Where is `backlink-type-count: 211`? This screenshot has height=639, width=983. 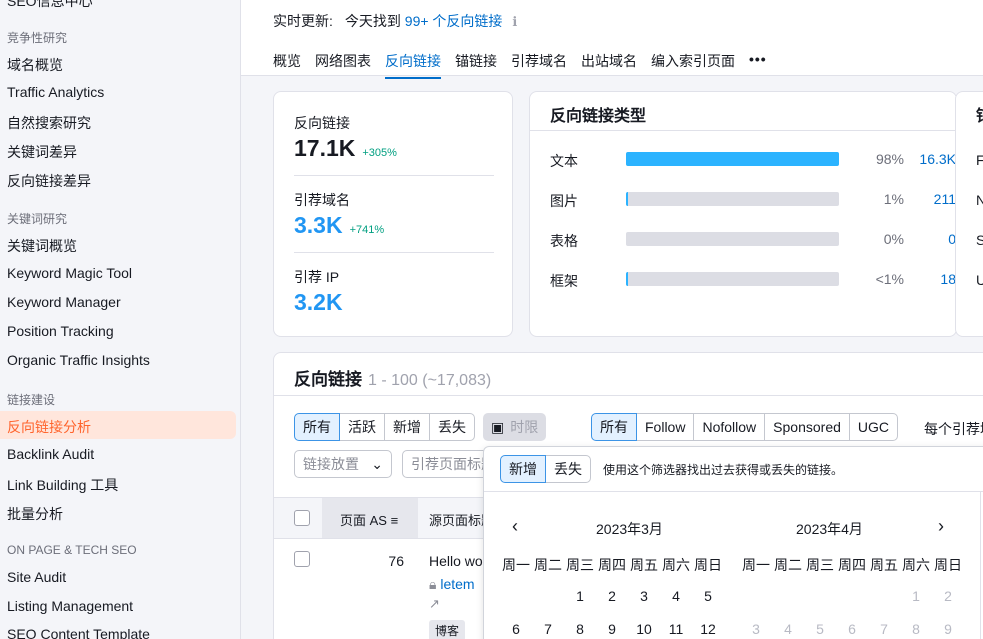
backlink-type-count: 211 is located at coordinates (930, 199).